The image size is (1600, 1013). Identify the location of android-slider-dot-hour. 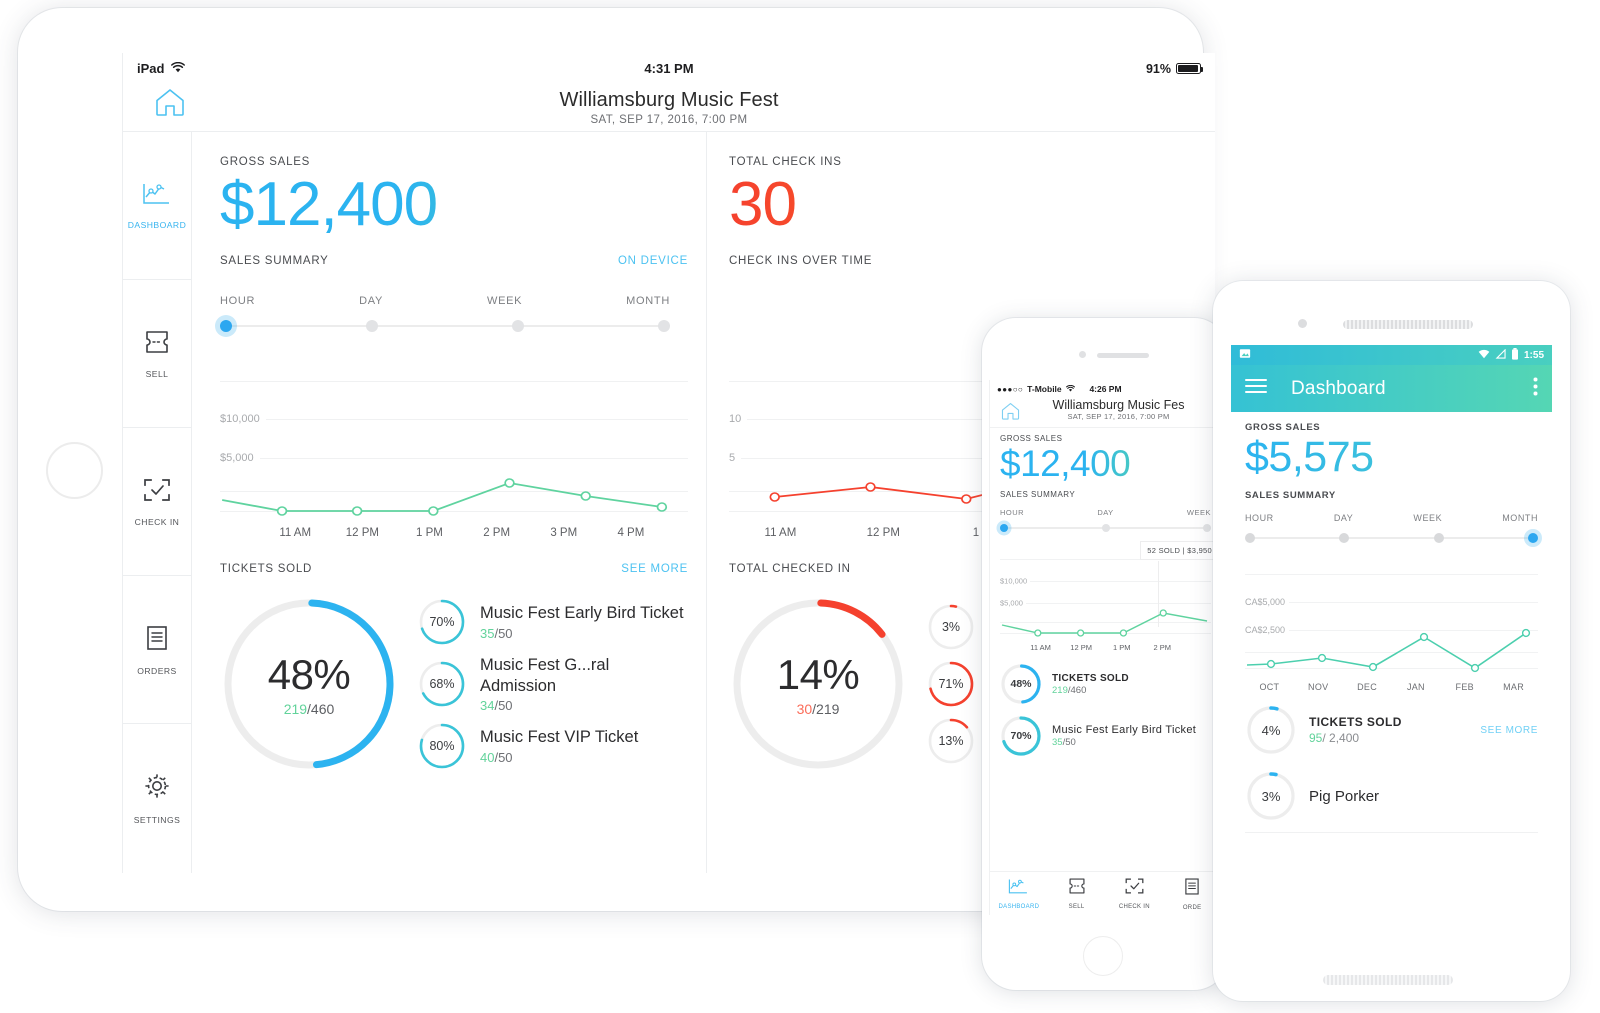
(1250, 538).